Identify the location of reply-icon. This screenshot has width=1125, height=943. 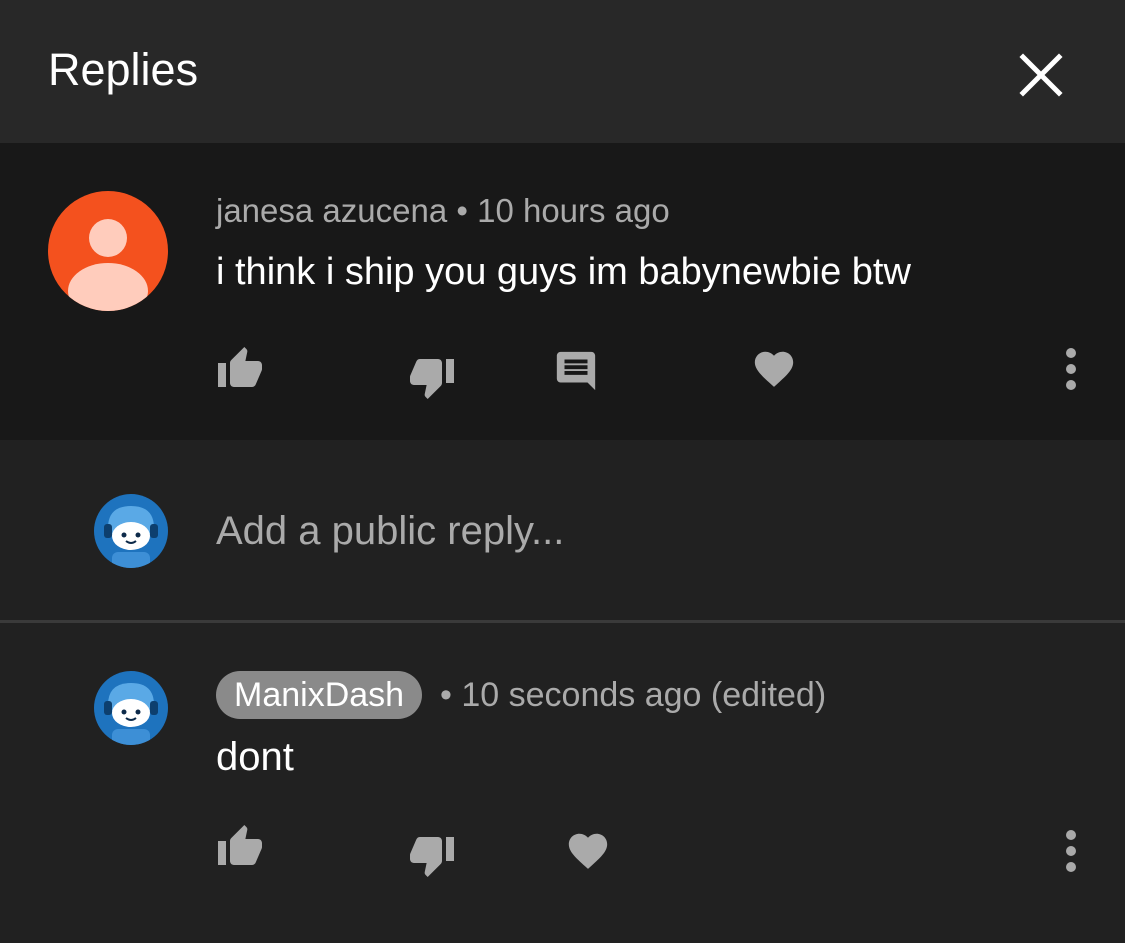
(576, 371).